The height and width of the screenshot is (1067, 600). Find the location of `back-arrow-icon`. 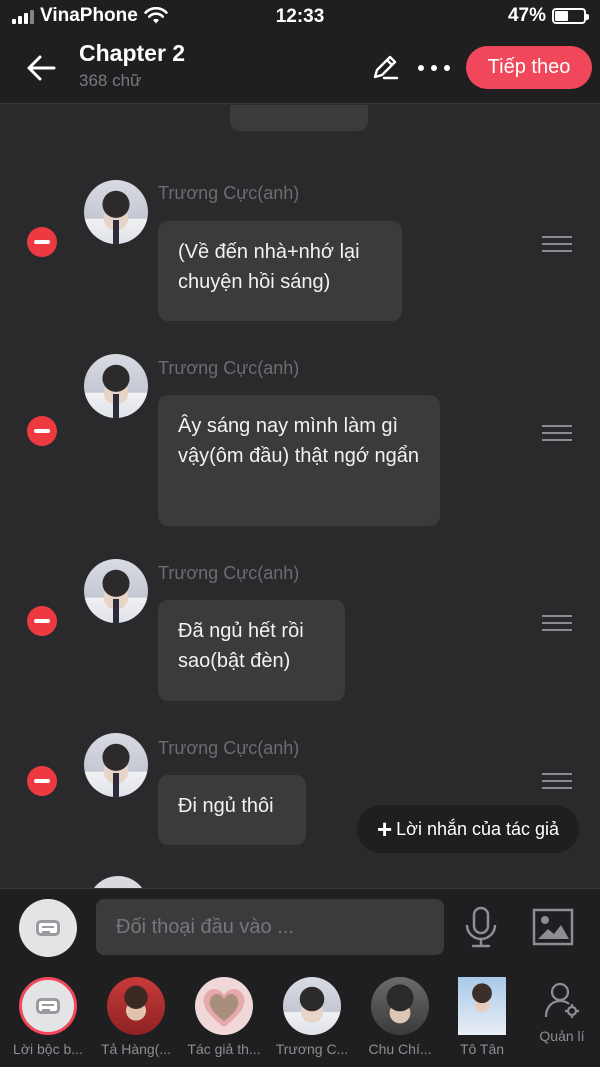

back-arrow-icon is located at coordinates (41, 68).